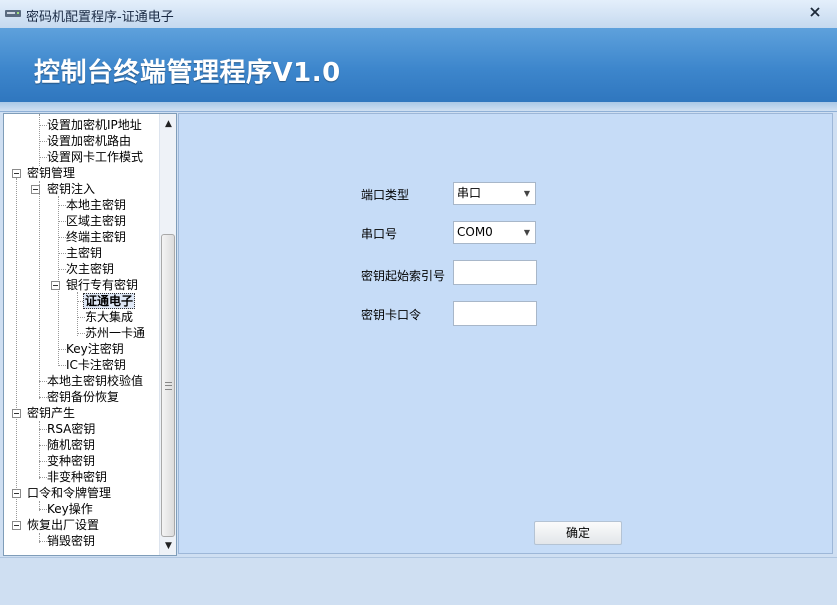 The width and height of the screenshot is (837, 605). I want to click on tree-item-password-token: 口令和令牌管理, so click(69, 493).